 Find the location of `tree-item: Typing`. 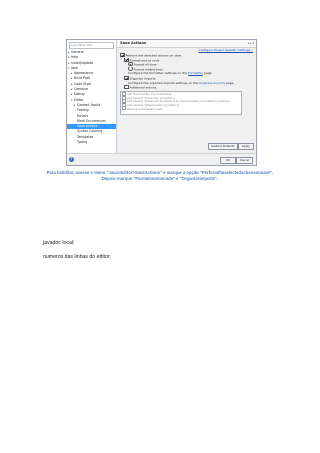

tree-item: Typing is located at coordinates (91, 142).